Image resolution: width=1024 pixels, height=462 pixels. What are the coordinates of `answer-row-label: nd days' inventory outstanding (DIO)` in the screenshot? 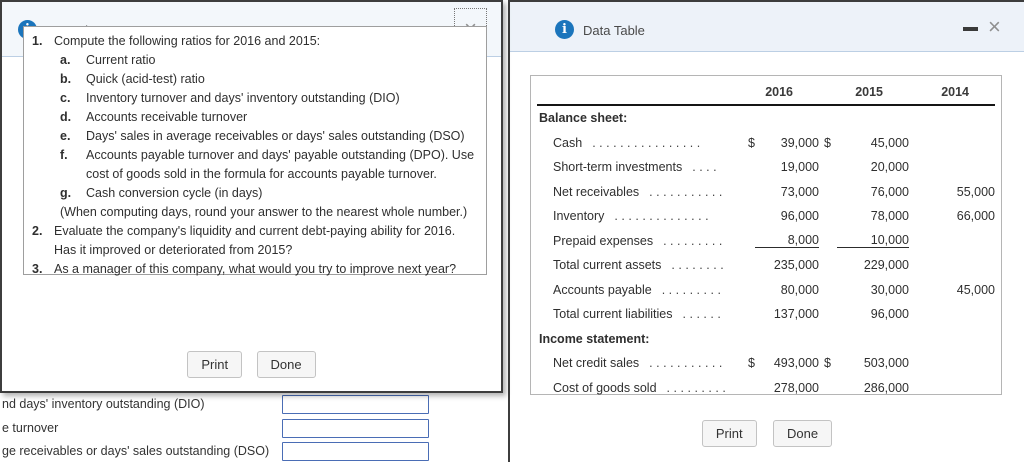 It's located at (103, 404).